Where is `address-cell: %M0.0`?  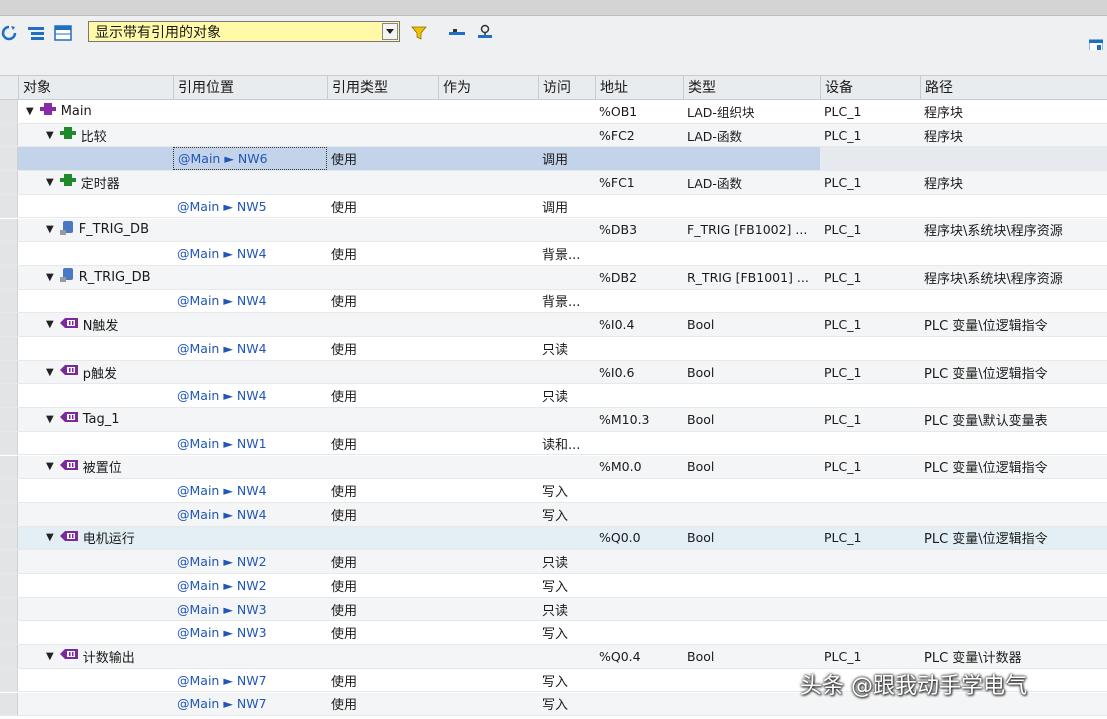
address-cell: %M0.0 is located at coordinates (620, 467).